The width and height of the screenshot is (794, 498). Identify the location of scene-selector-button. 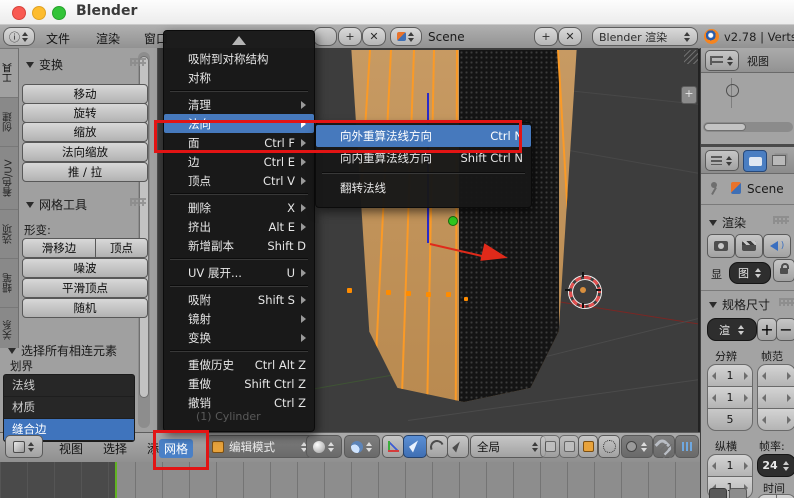
(406, 36).